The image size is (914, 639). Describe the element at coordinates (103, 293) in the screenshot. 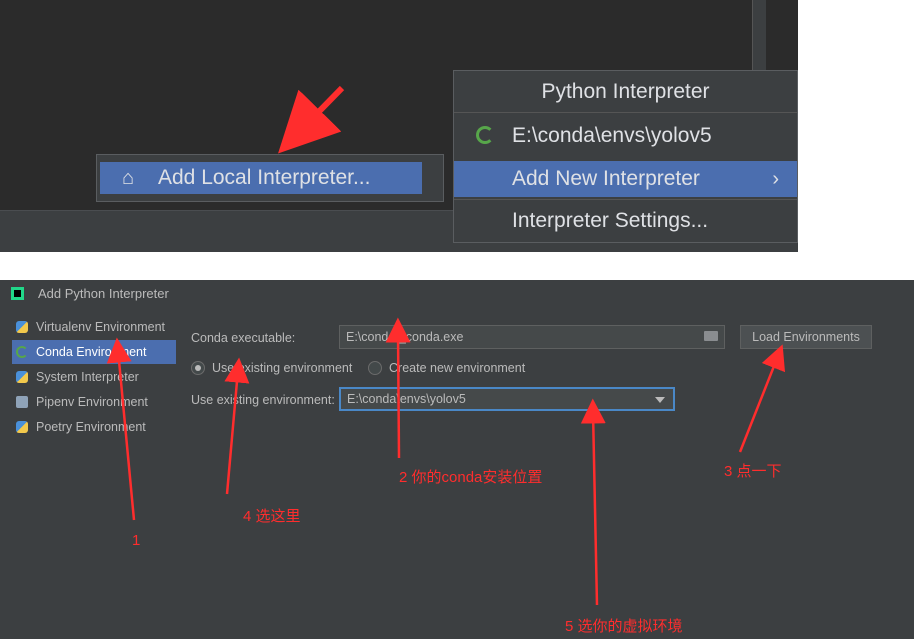

I see `dialog-title: Add Python Interpreter` at that location.